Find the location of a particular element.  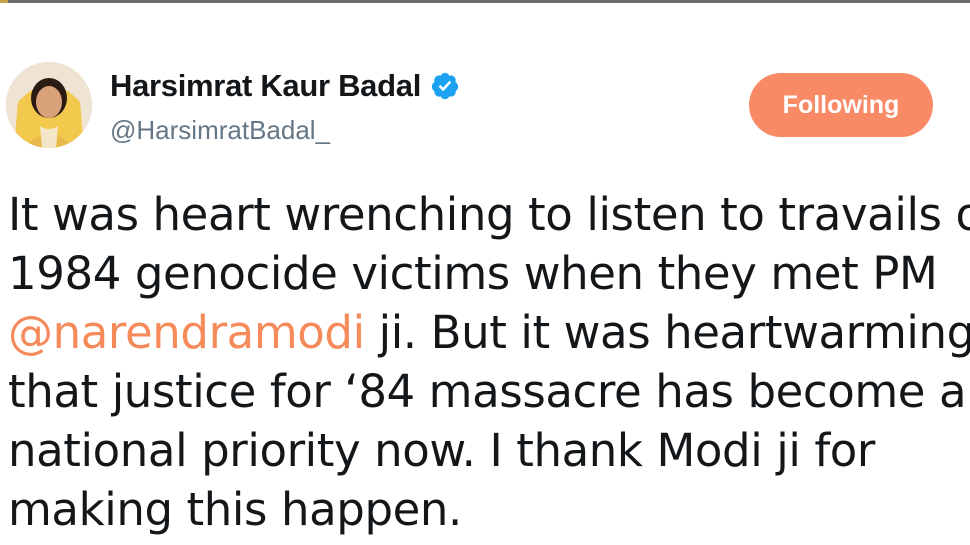

tweet-text-line: making this happen. is located at coordinates (235, 509).